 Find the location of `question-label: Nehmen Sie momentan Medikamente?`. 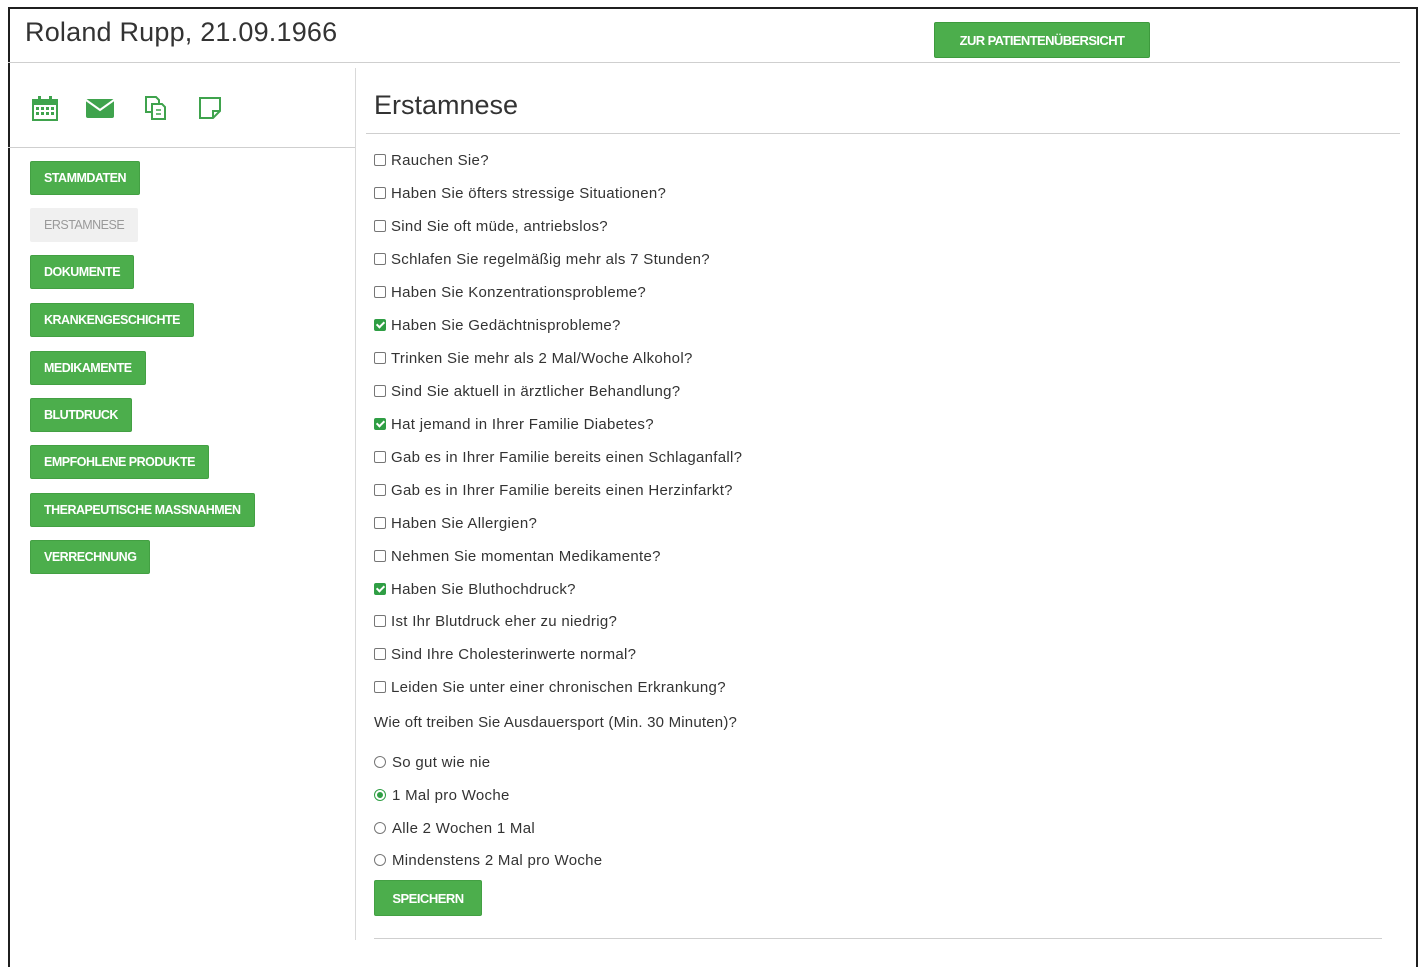

question-label: Nehmen Sie momentan Medikamente? is located at coordinates (526, 556).